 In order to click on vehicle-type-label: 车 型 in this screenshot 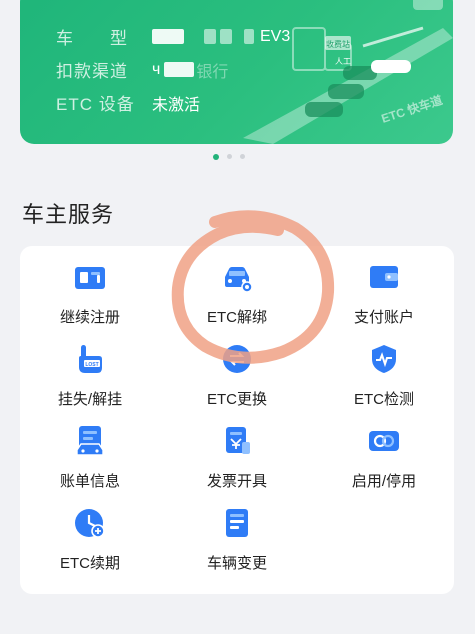, I will do `click(92, 38)`.